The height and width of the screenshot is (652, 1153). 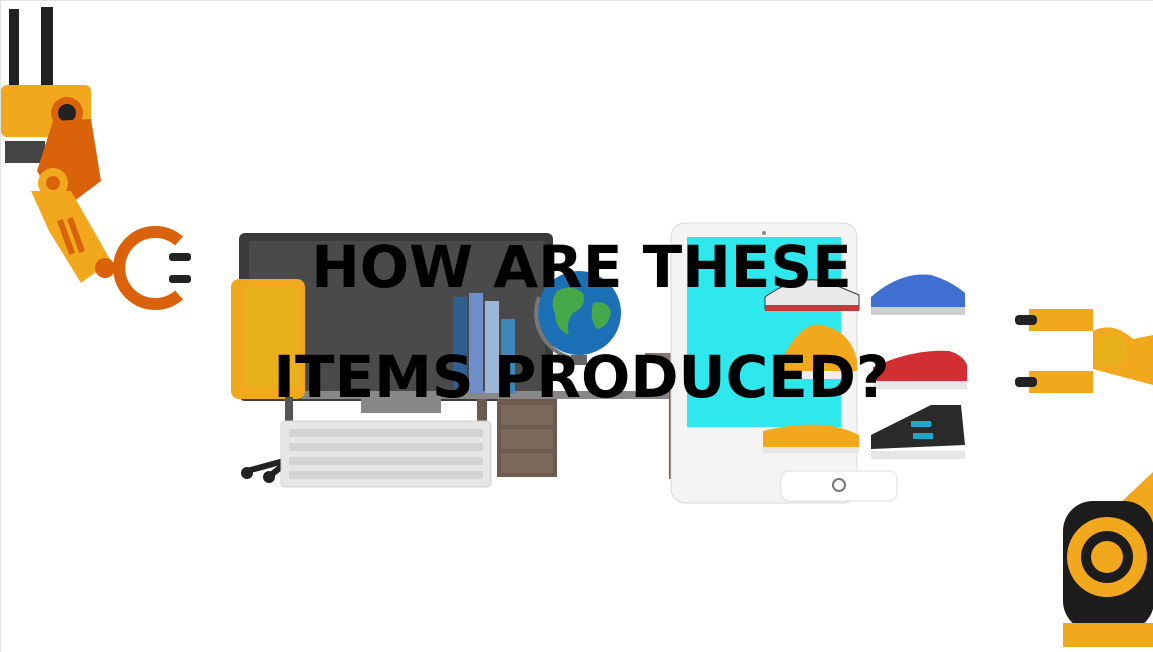 I want to click on title-line-1: HOW ARE THESE, so click(x=581, y=267).